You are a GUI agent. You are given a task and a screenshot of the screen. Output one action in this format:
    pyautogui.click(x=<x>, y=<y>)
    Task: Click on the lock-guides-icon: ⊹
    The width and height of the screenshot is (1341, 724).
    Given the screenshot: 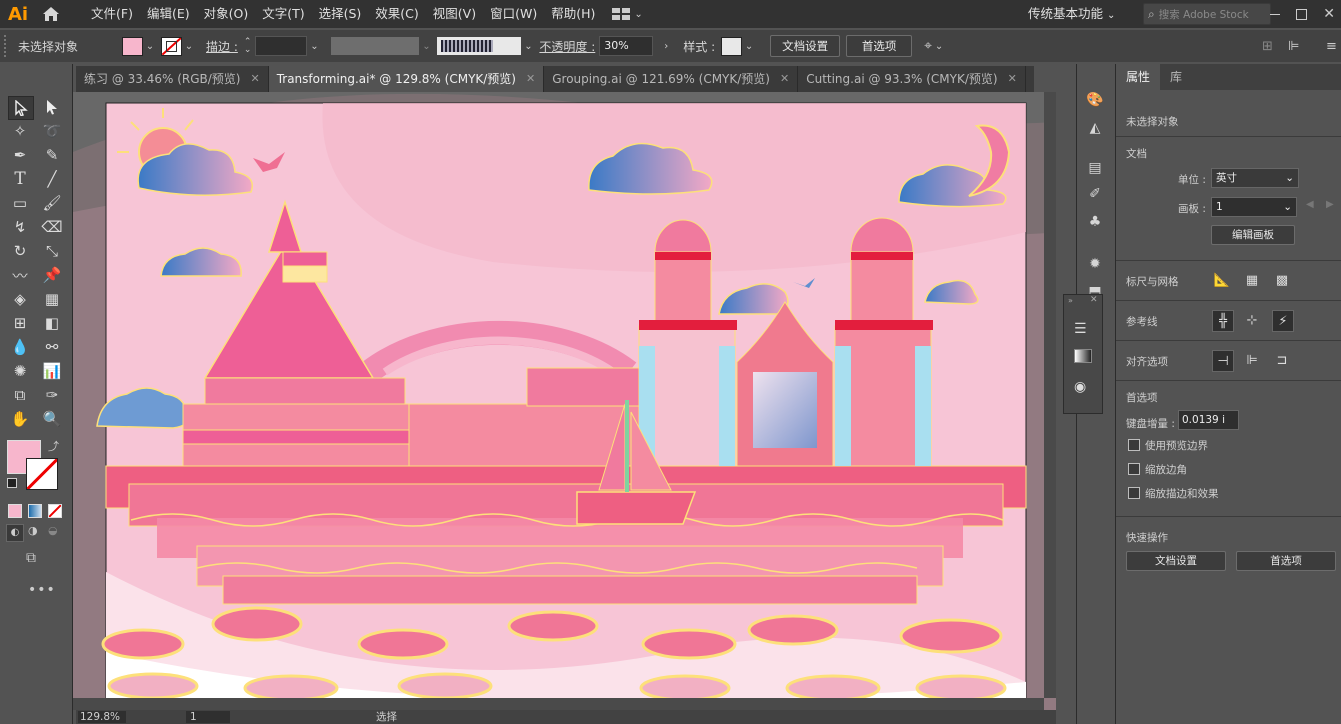 What is the action you would take?
    pyautogui.click(x=1252, y=320)
    